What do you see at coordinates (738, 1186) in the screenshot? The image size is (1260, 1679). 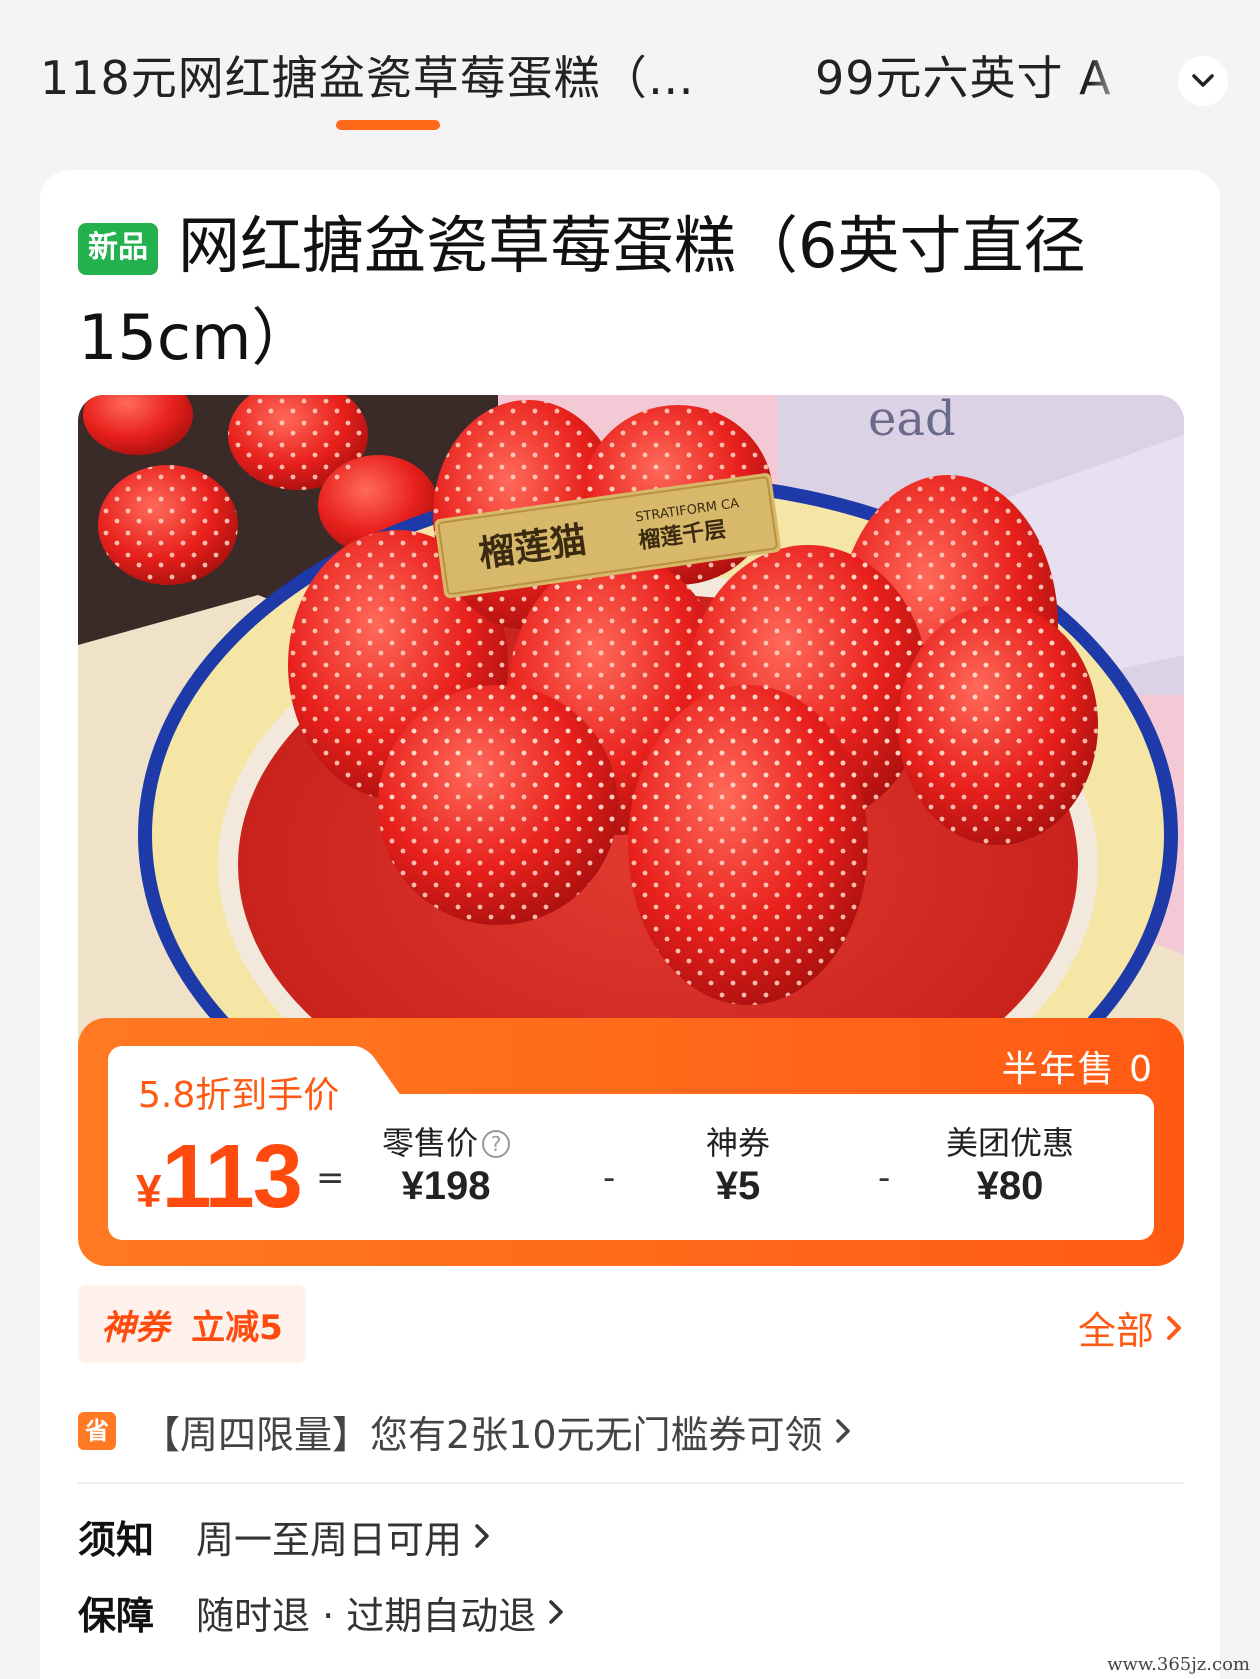 I see `coupon-discount-value: ¥5` at bounding box center [738, 1186].